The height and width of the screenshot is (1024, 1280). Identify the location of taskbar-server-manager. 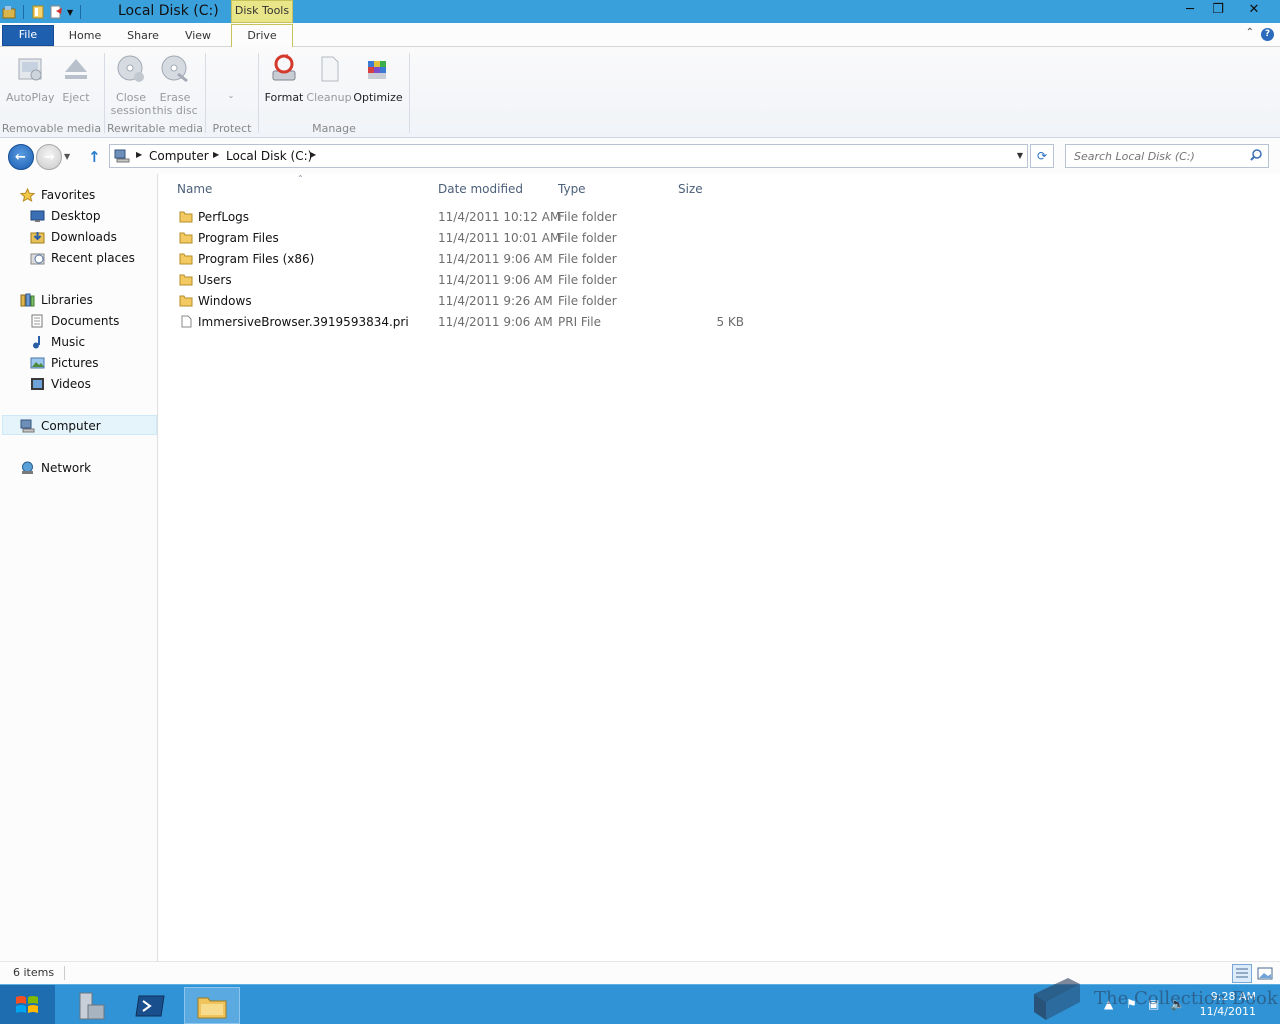
(90, 1005).